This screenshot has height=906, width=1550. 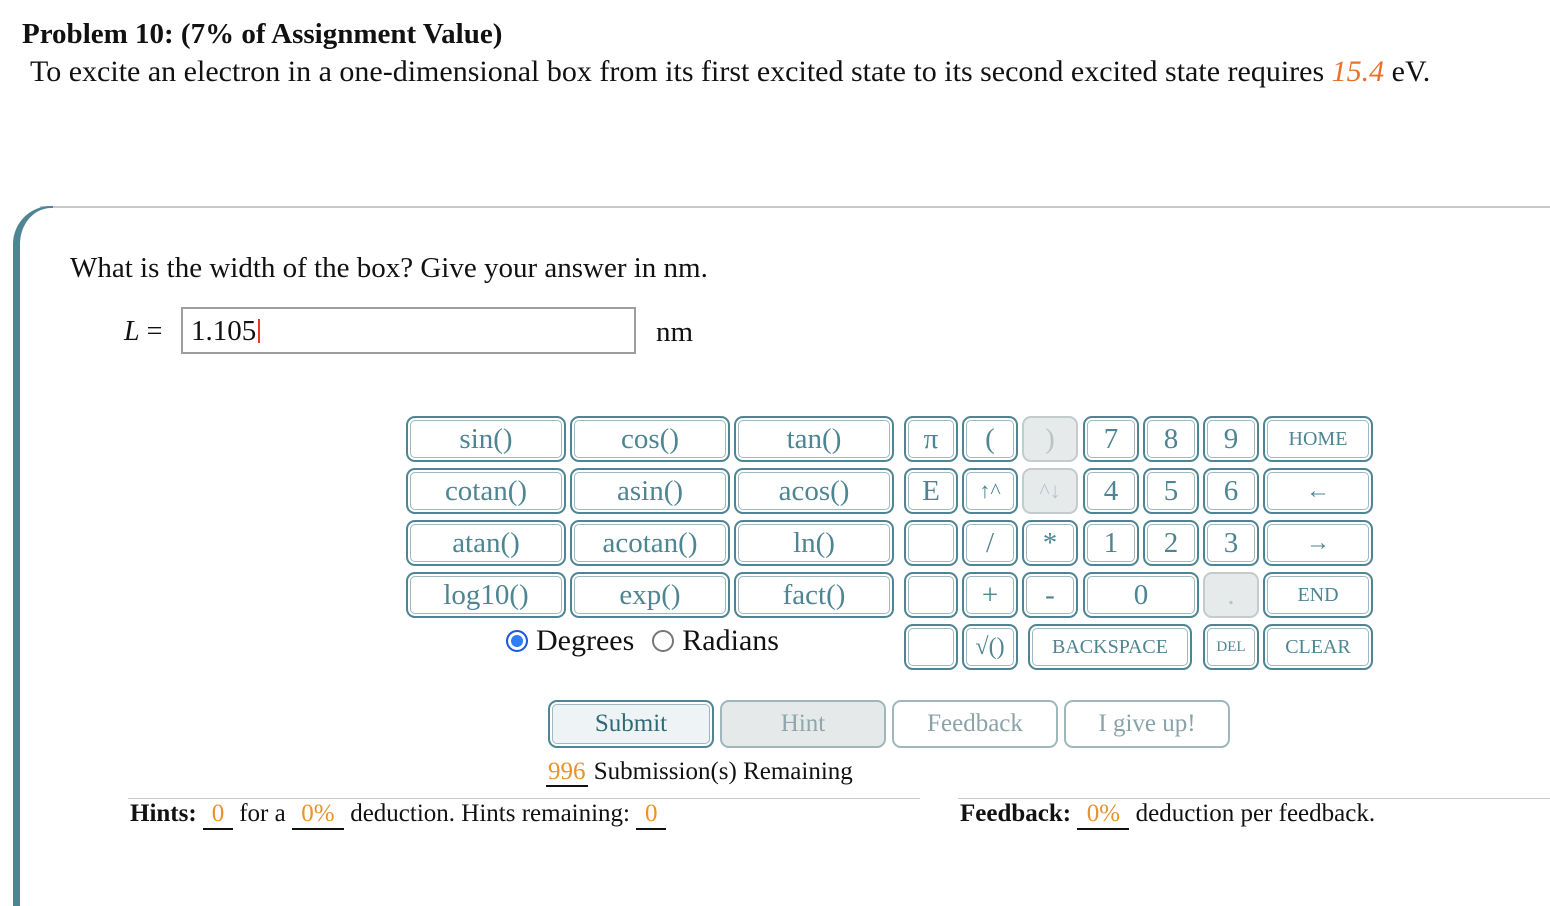 What do you see at coordinates (1318, 439) in the screenshot?
I see `key-home: HOME` at bounding box center [1318, 439].